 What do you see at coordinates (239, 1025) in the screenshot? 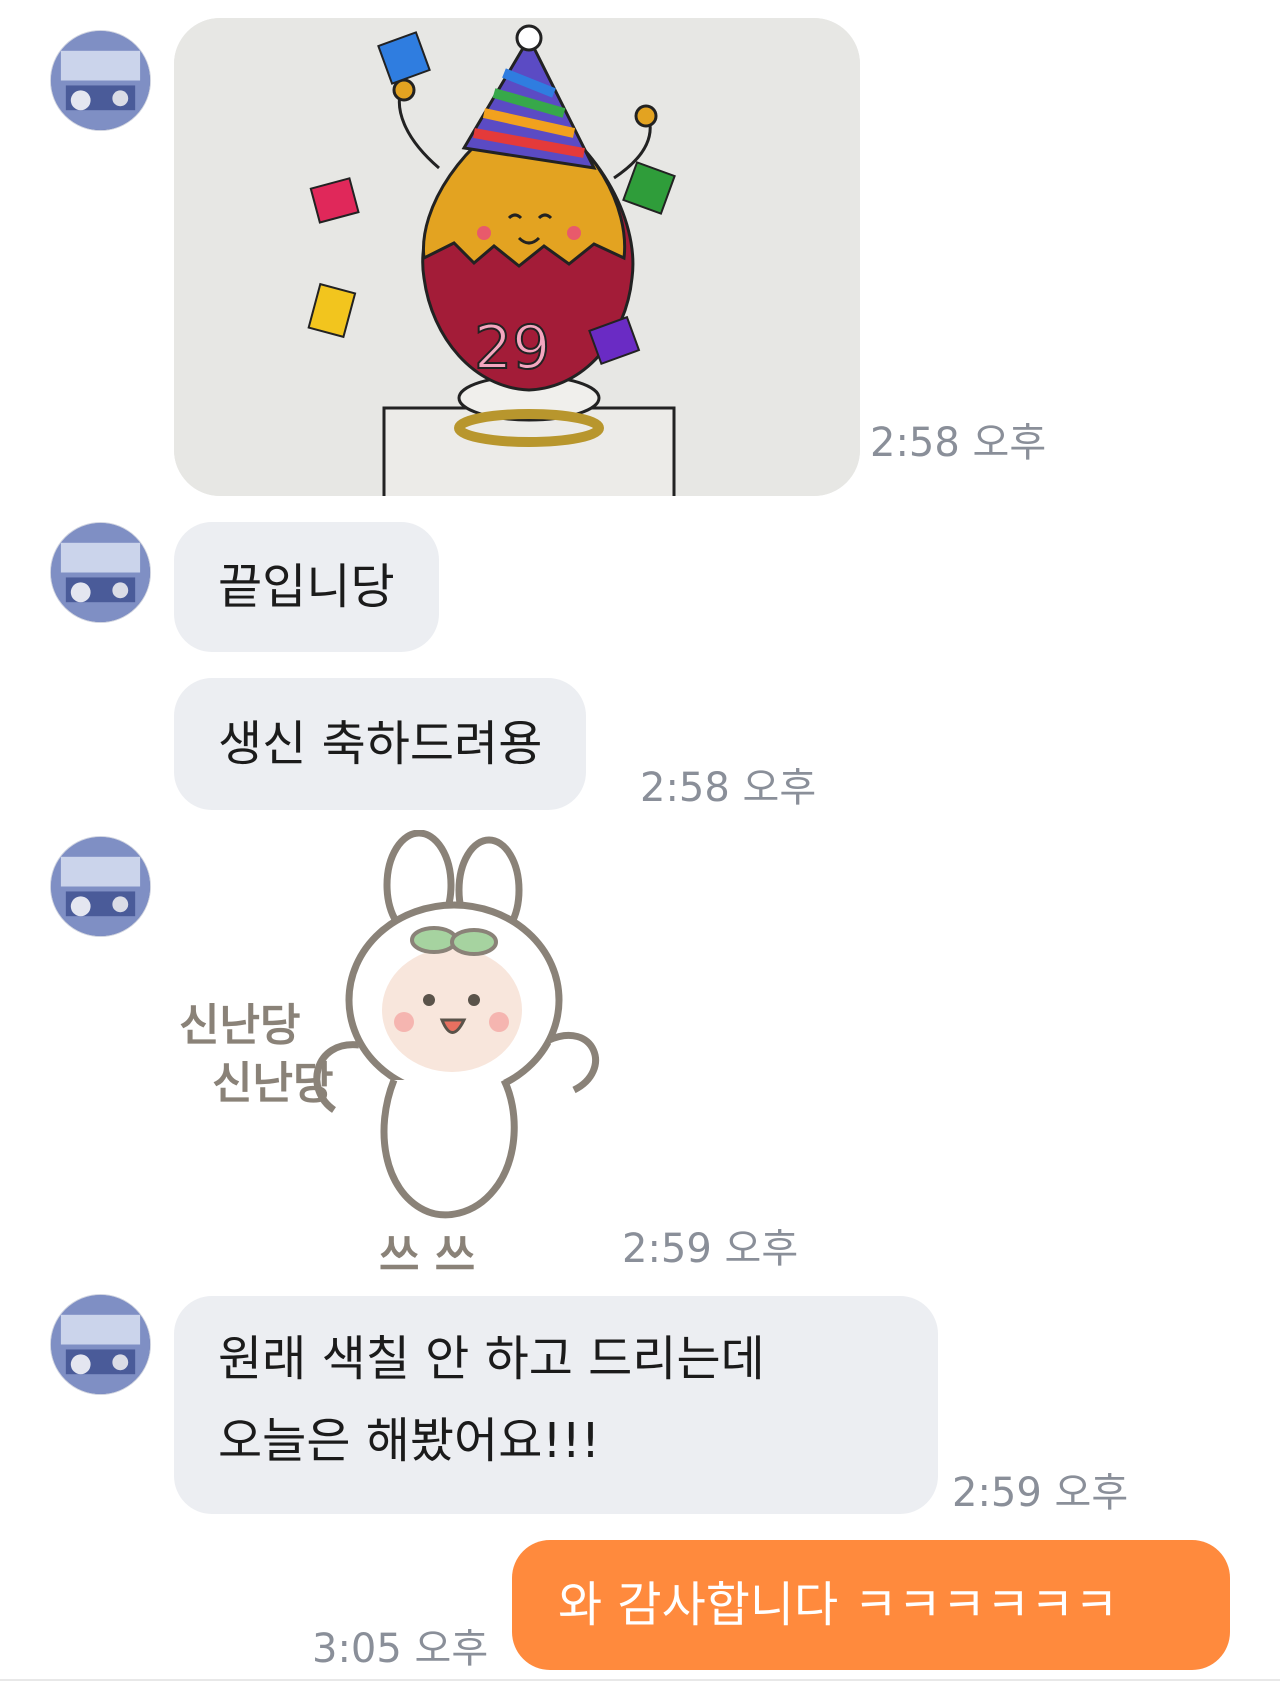
I see `sticker-text-line1: 신난당` at bounding box center [239, 1025].